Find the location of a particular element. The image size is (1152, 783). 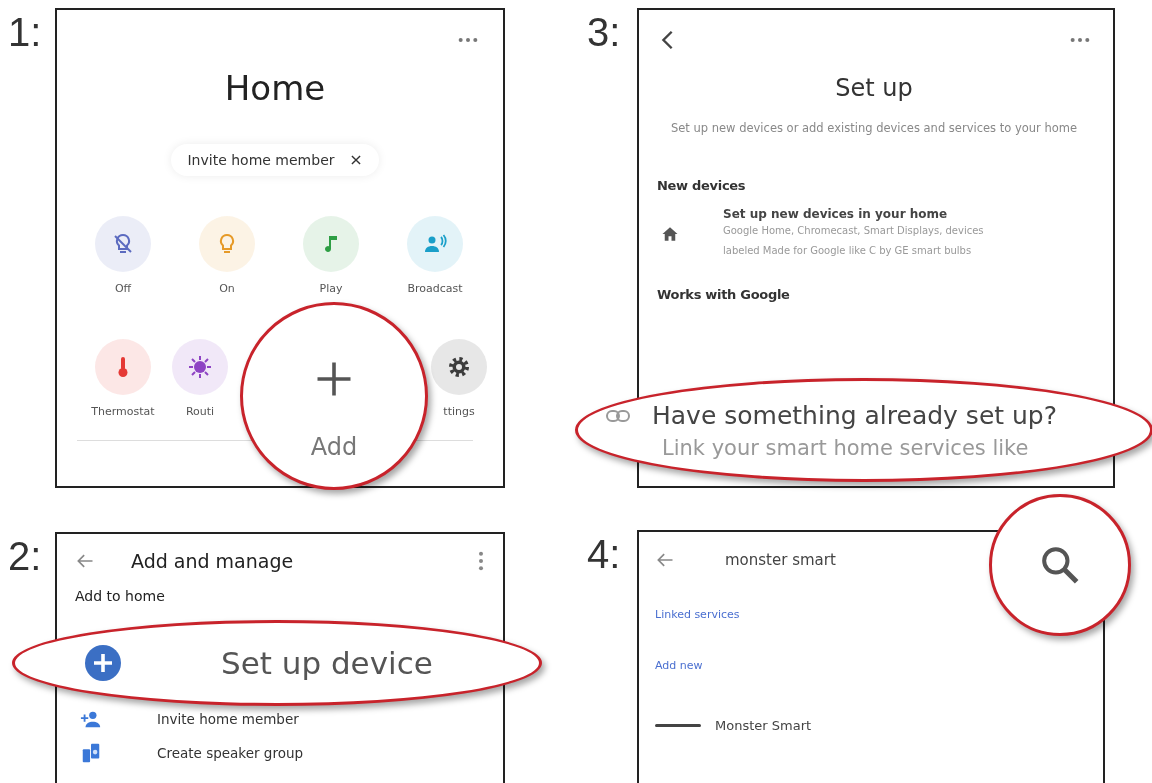

add-label: Add is located at coordinates (334, 447).